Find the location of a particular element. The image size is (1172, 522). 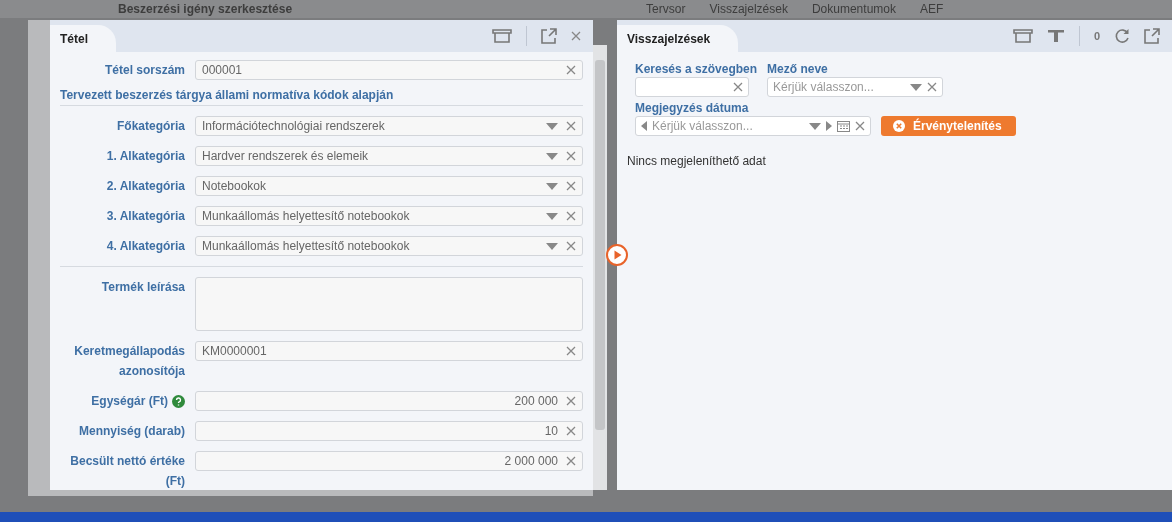

text-field: 000001 is located at coordinates (389, 70).